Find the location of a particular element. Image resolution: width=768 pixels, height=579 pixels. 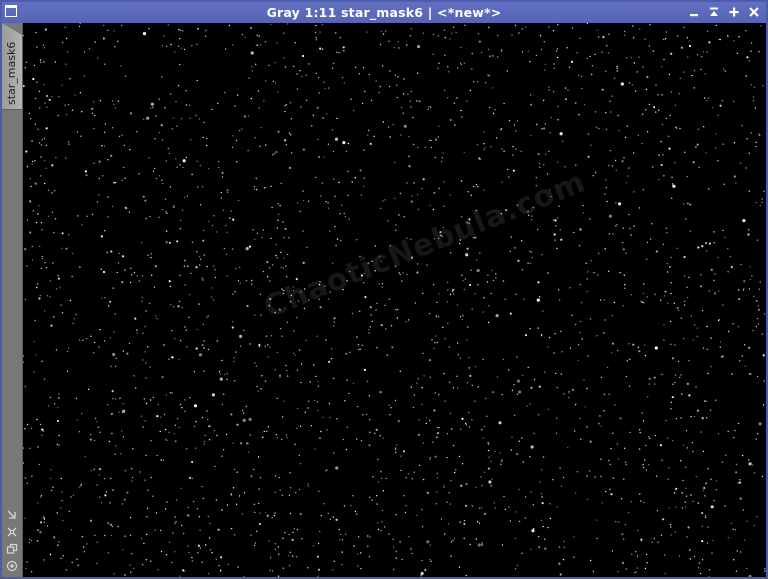

clone-view-icon is located at coordinates (12, 549).